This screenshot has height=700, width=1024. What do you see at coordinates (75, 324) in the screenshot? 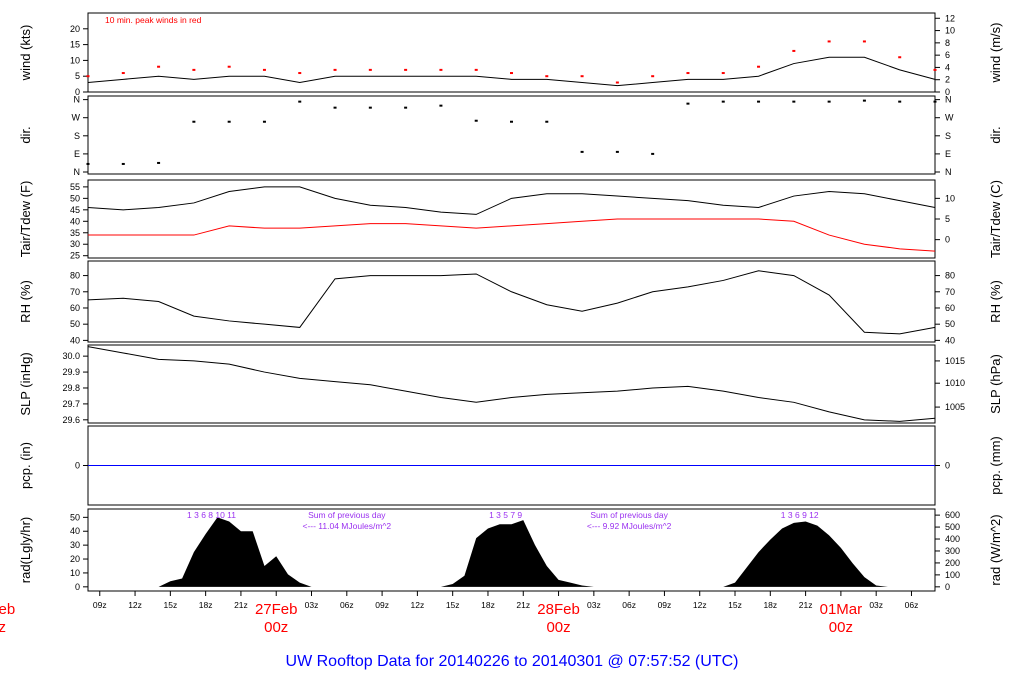
I see `rh-ytick-label: 50` at bounding box center [75, 324].